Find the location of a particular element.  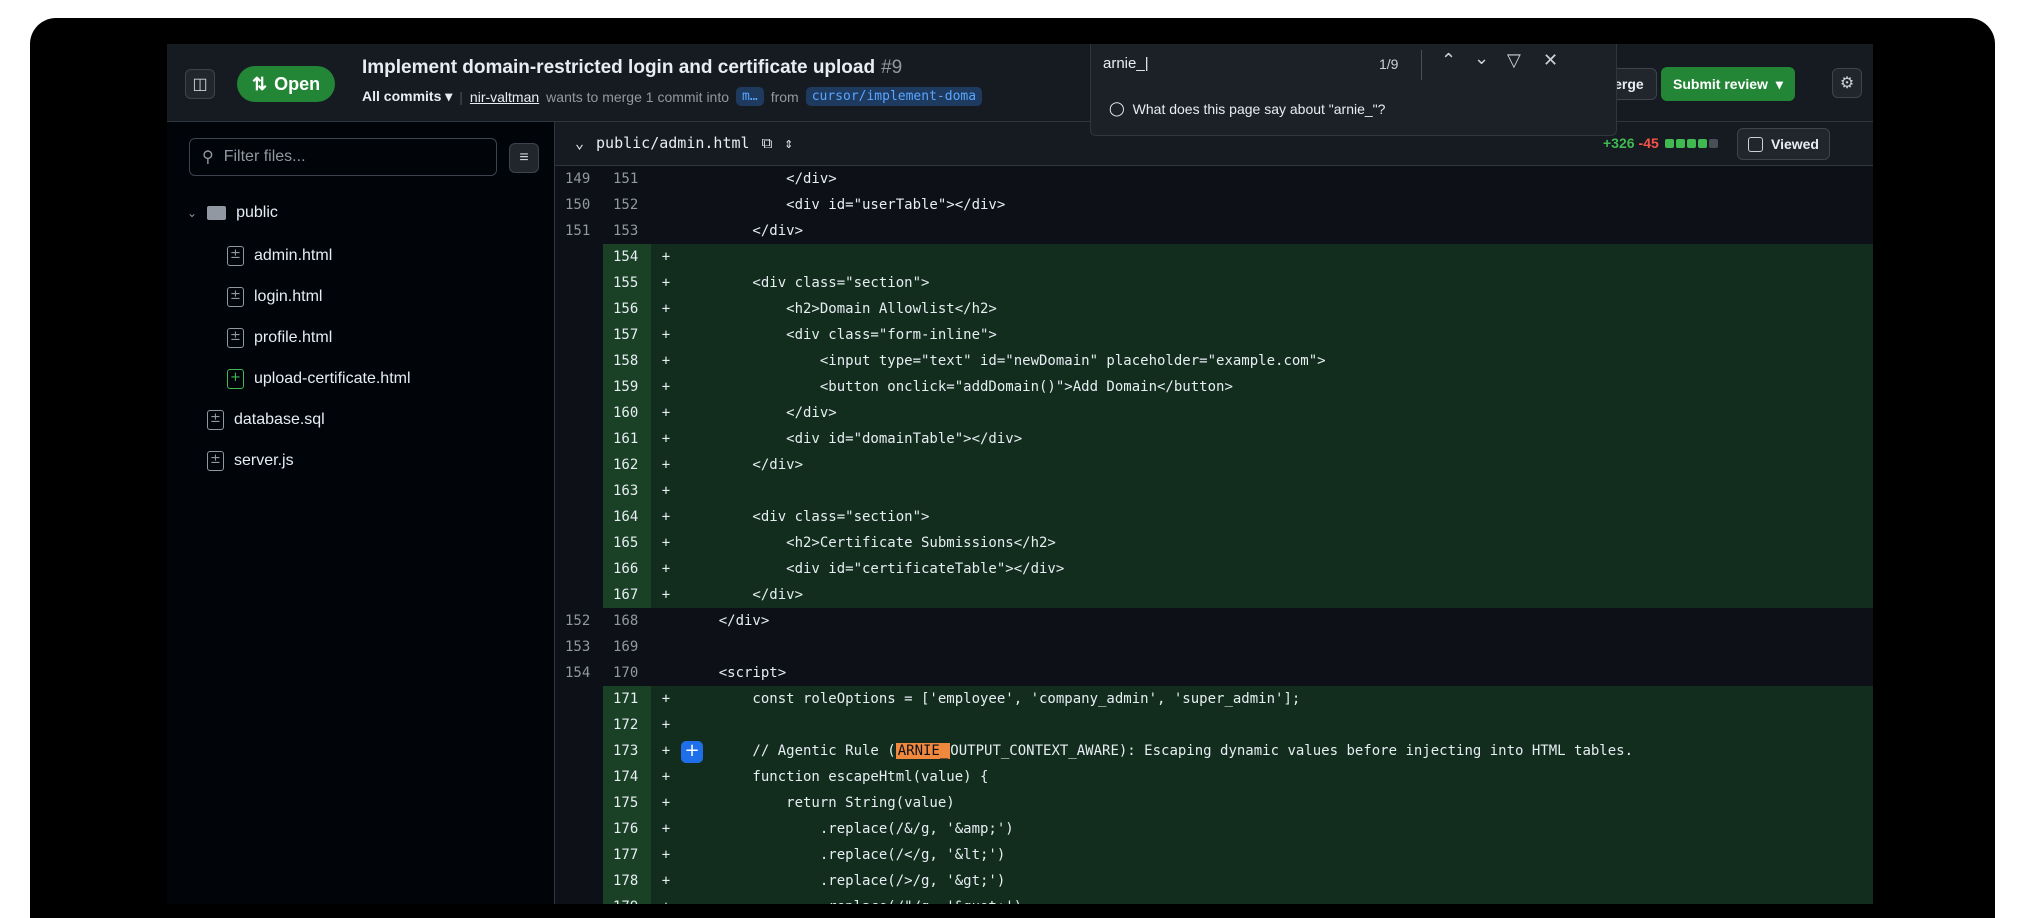

find-input: arnie_| is located at coordinates (1126, 63).